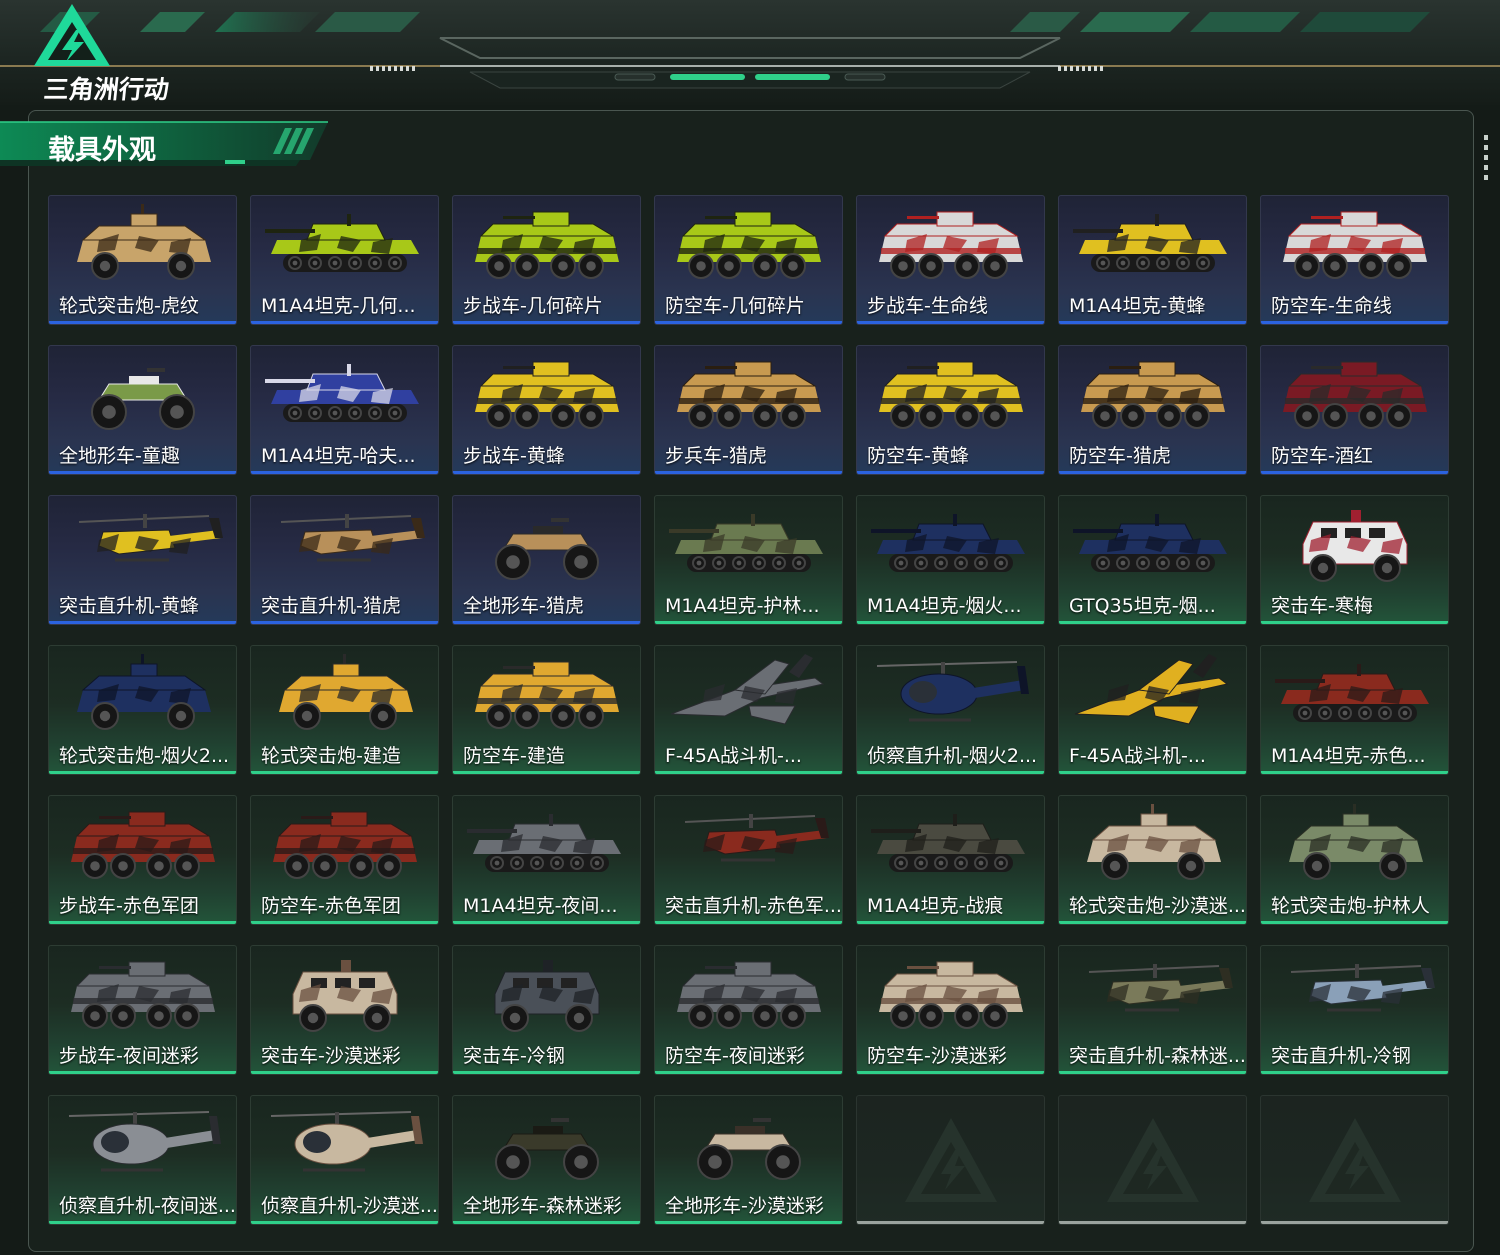 The width and height of the screenshot is (1500, 1255). I want to click on skin-card-label: 全地形车-森林迷彩, so click(542, 1206).